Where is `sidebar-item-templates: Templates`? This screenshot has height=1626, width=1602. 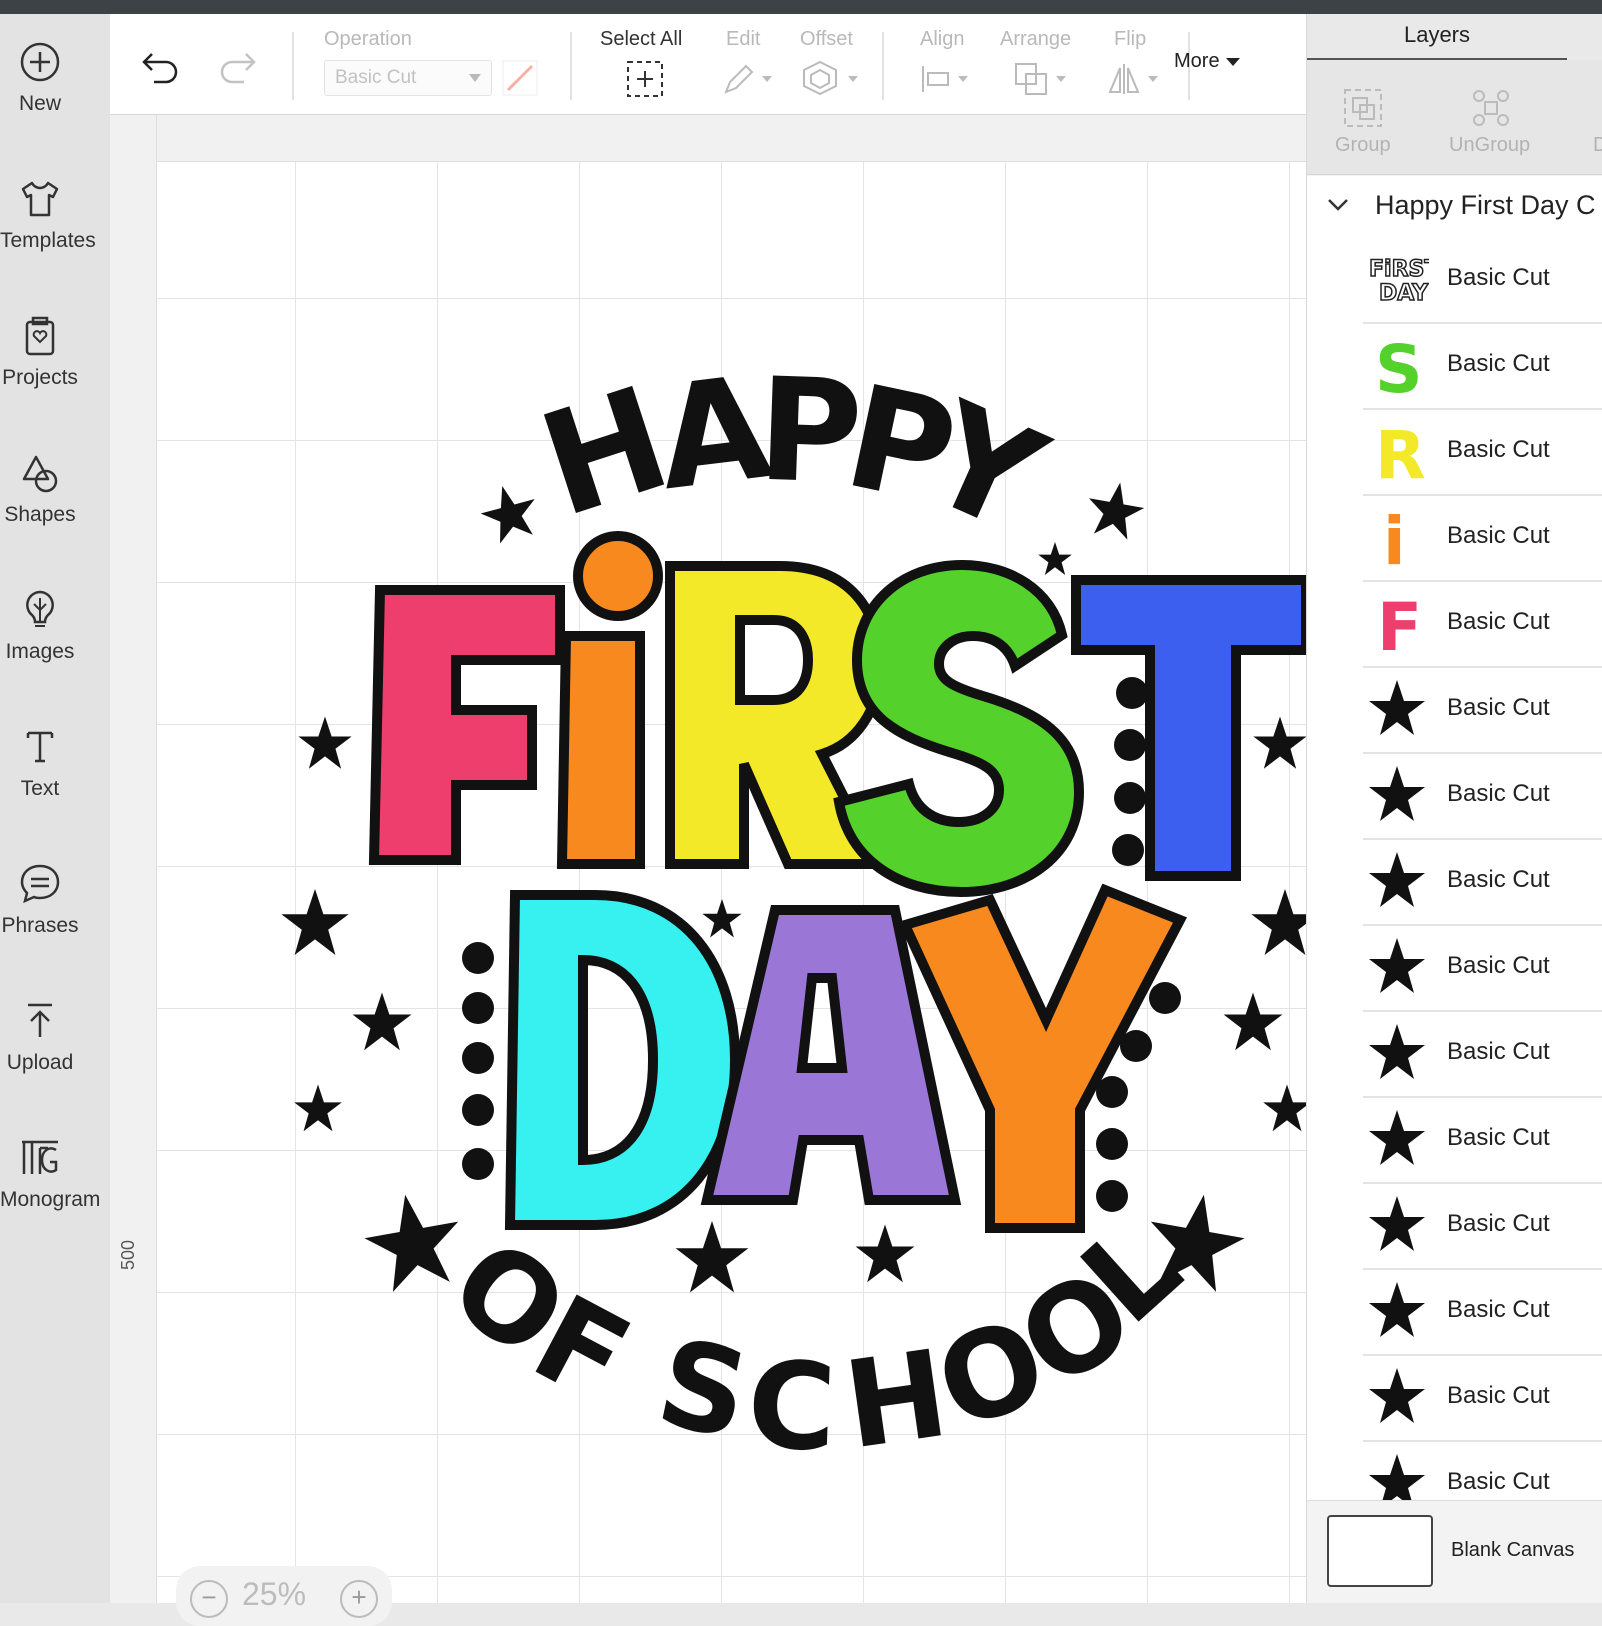 sidebar-item-templates: Templates is located at coordinates (55, 237).